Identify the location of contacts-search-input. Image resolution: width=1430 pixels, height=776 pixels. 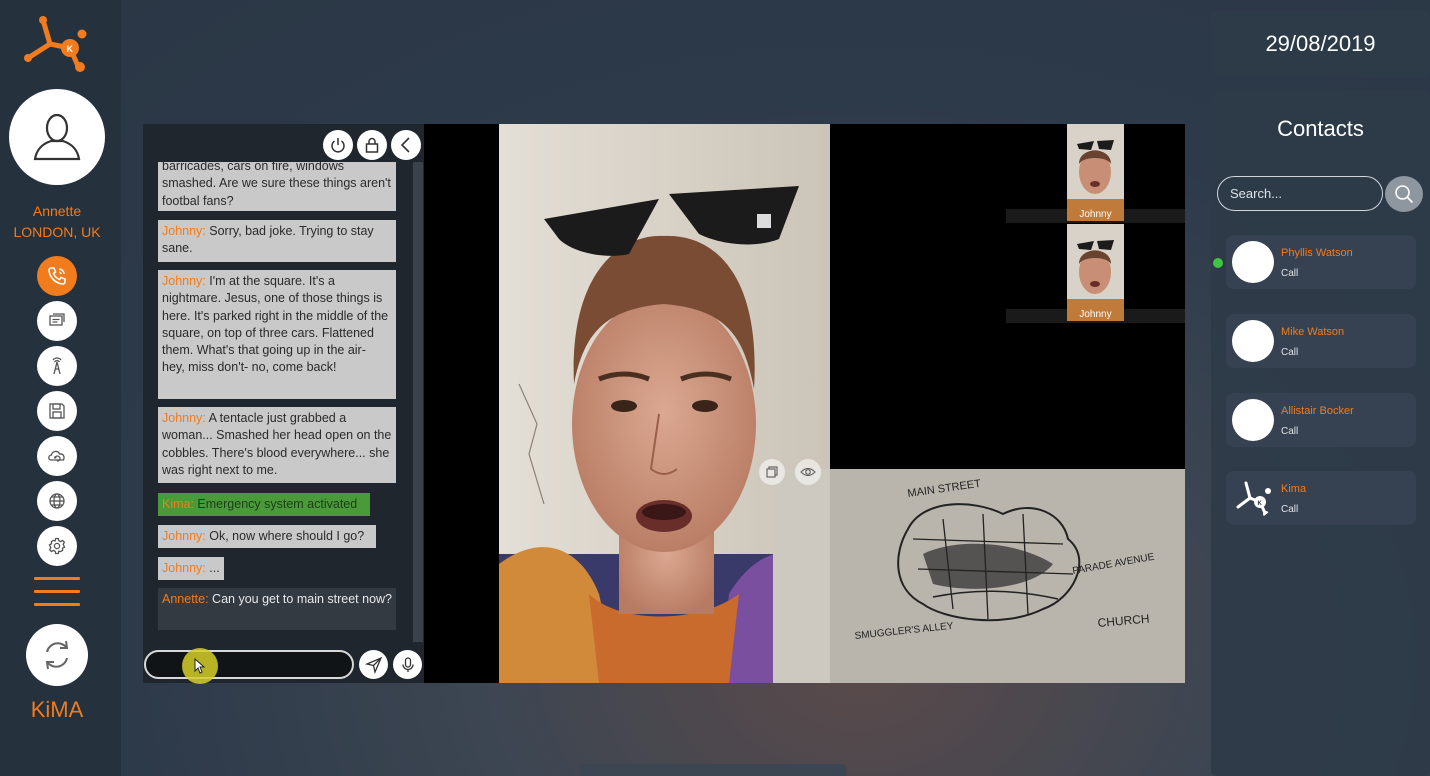
(1300, 193).